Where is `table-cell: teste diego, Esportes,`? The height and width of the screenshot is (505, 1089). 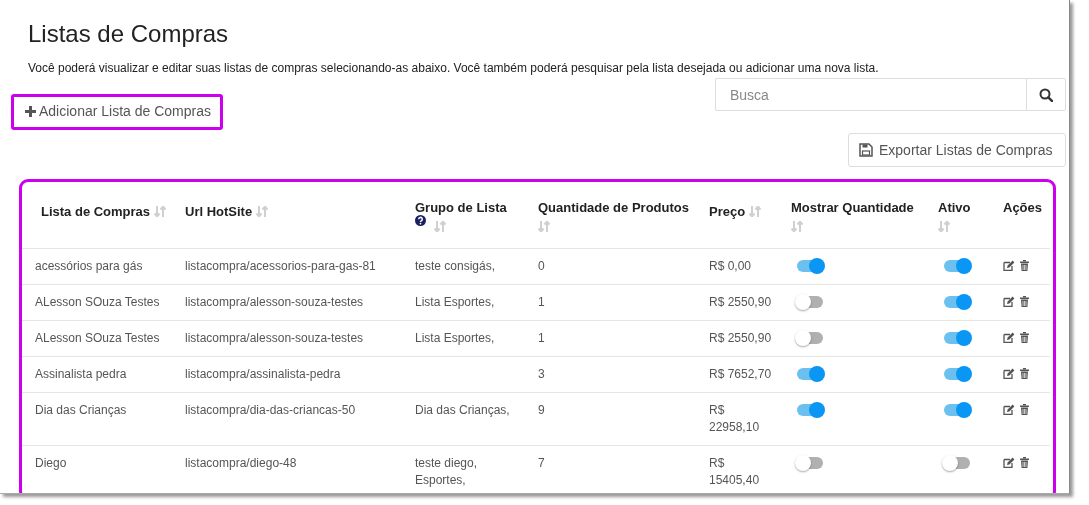 table-cell: teste diego, Esportes, is located at coordinates (446, 471).